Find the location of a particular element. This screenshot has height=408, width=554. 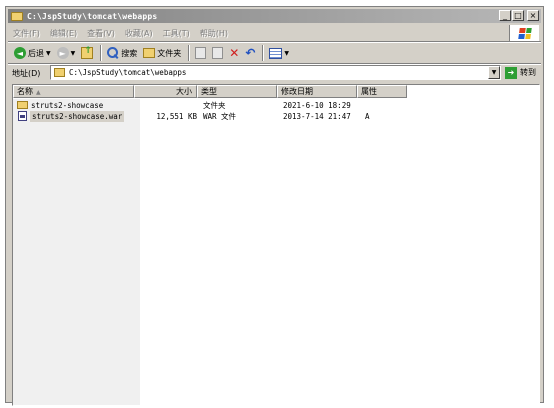

list-item: struts2-showcase 文件夹 2021-6-10 18:29 is located at coordinates (273, 105).